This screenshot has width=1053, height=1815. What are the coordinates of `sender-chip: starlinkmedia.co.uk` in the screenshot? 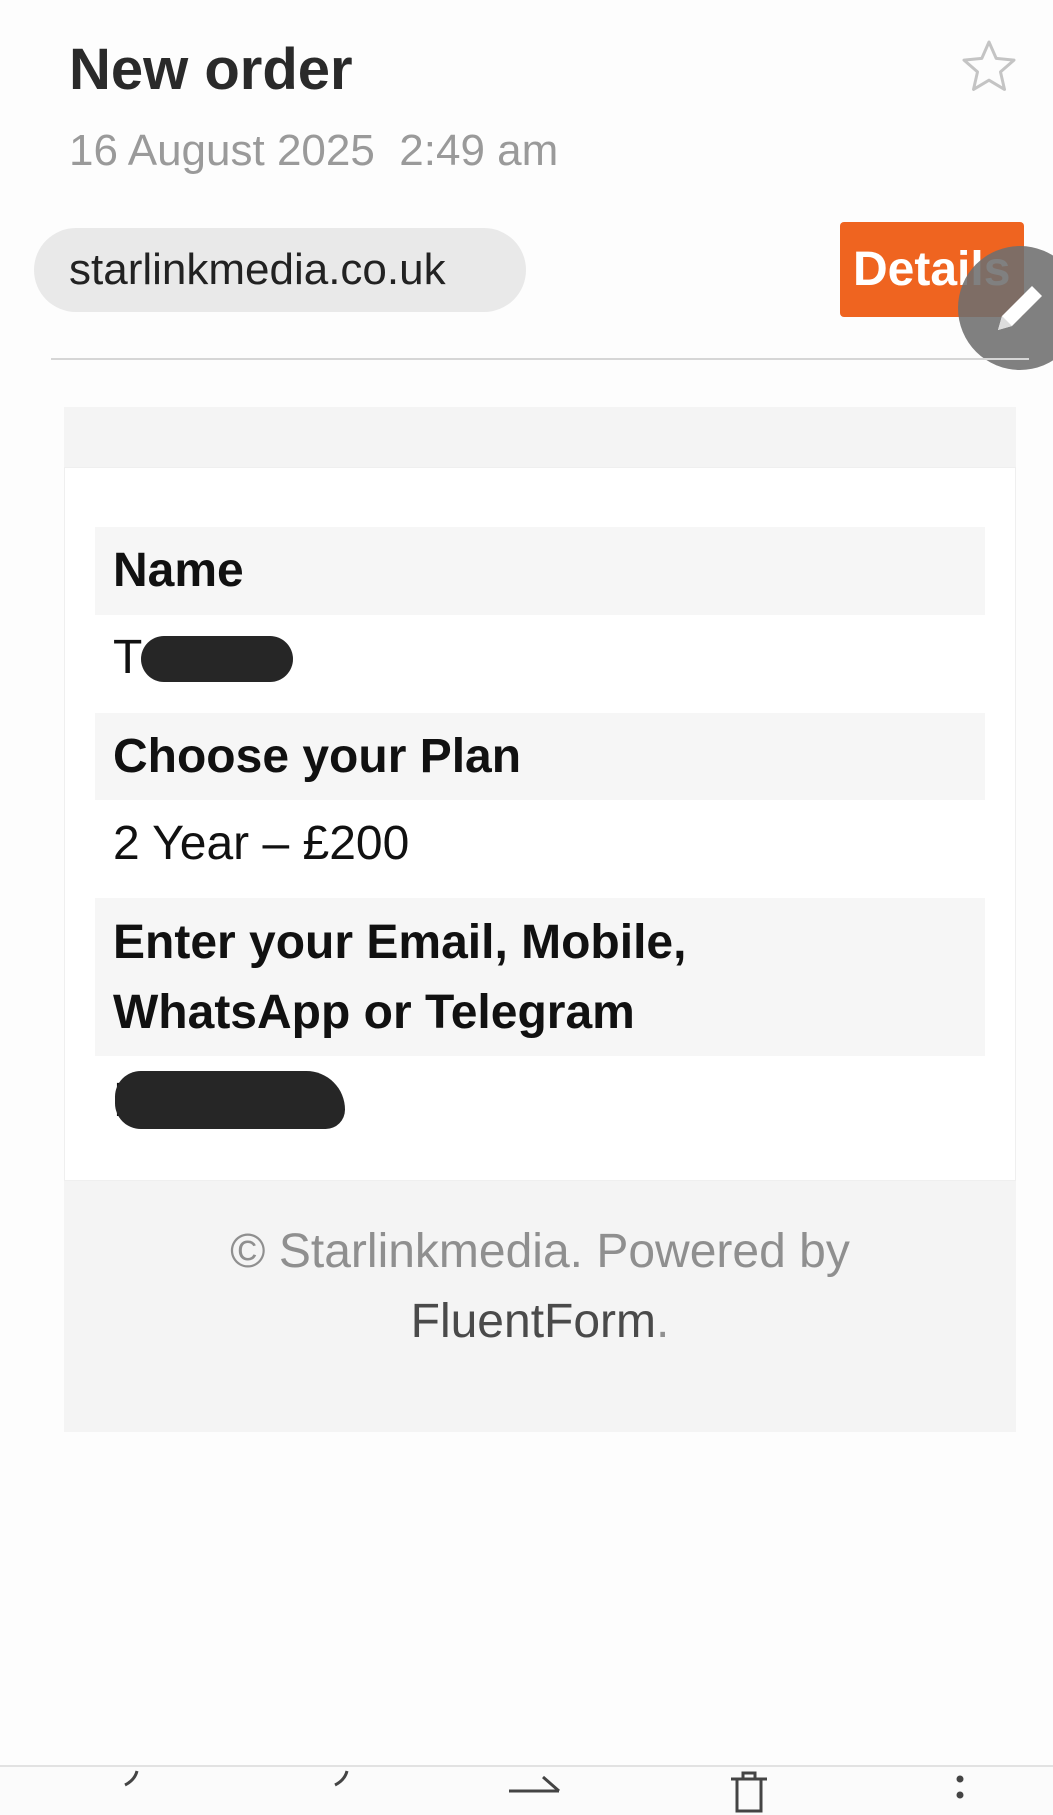 It's located at (280, 270).